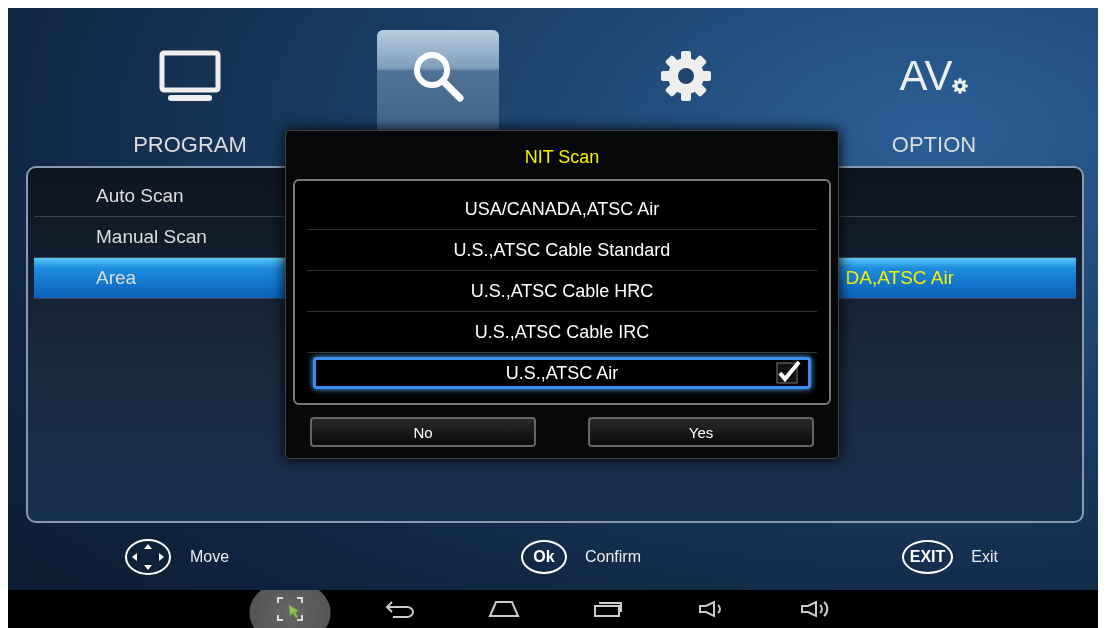 Image resolution: width=1110 pixels, height=628 pixels. I want to click on back-icon, so click(400, 609).